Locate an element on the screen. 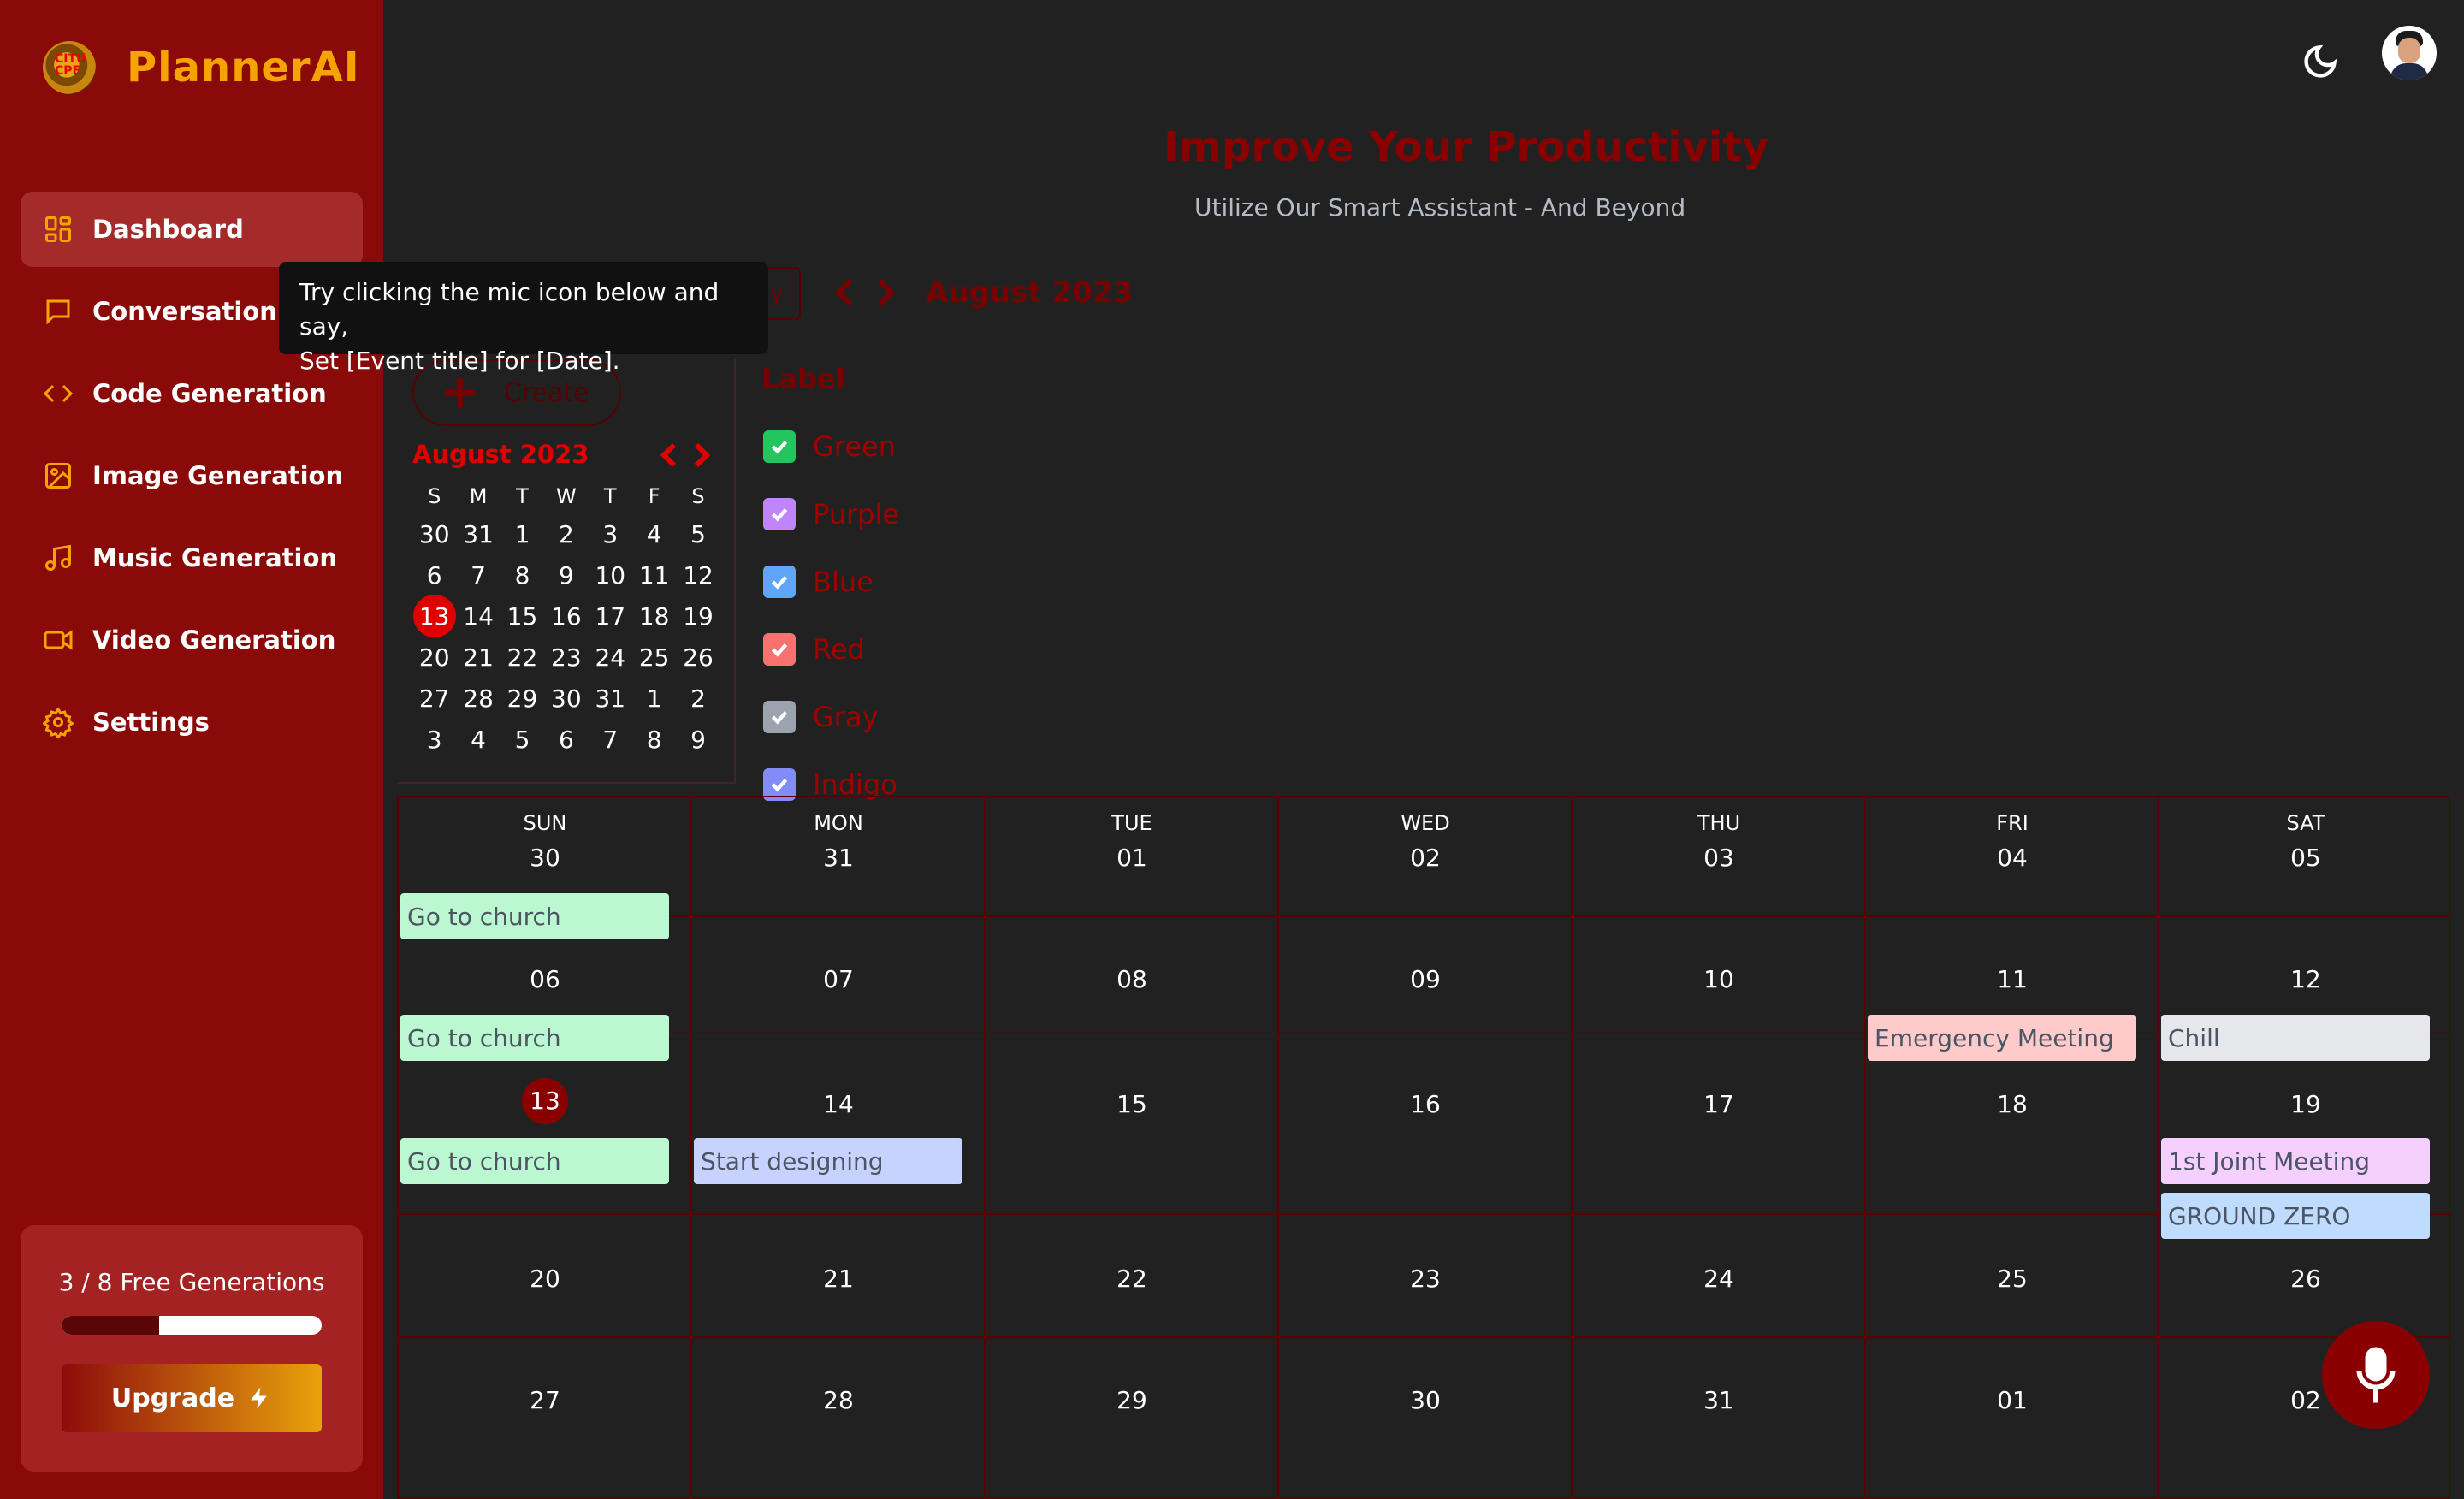  mini-day: 11 is located at coordinates (654, 574).